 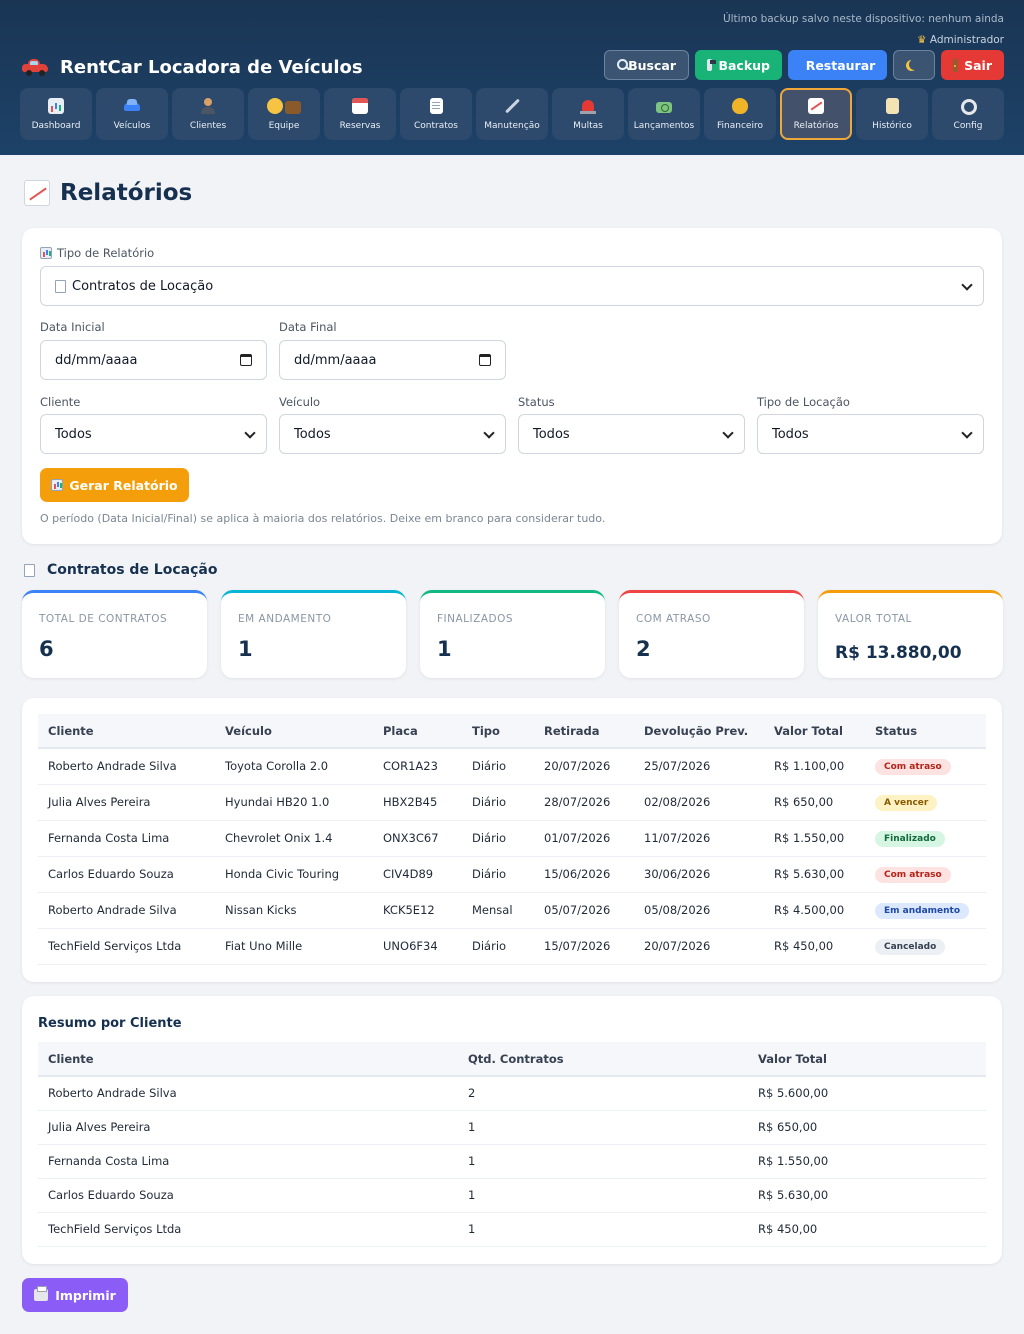 What do you see at coordinates (643, 649) in the screenshot?
I see `stat-value: 2` at bounding box center [643, 649].